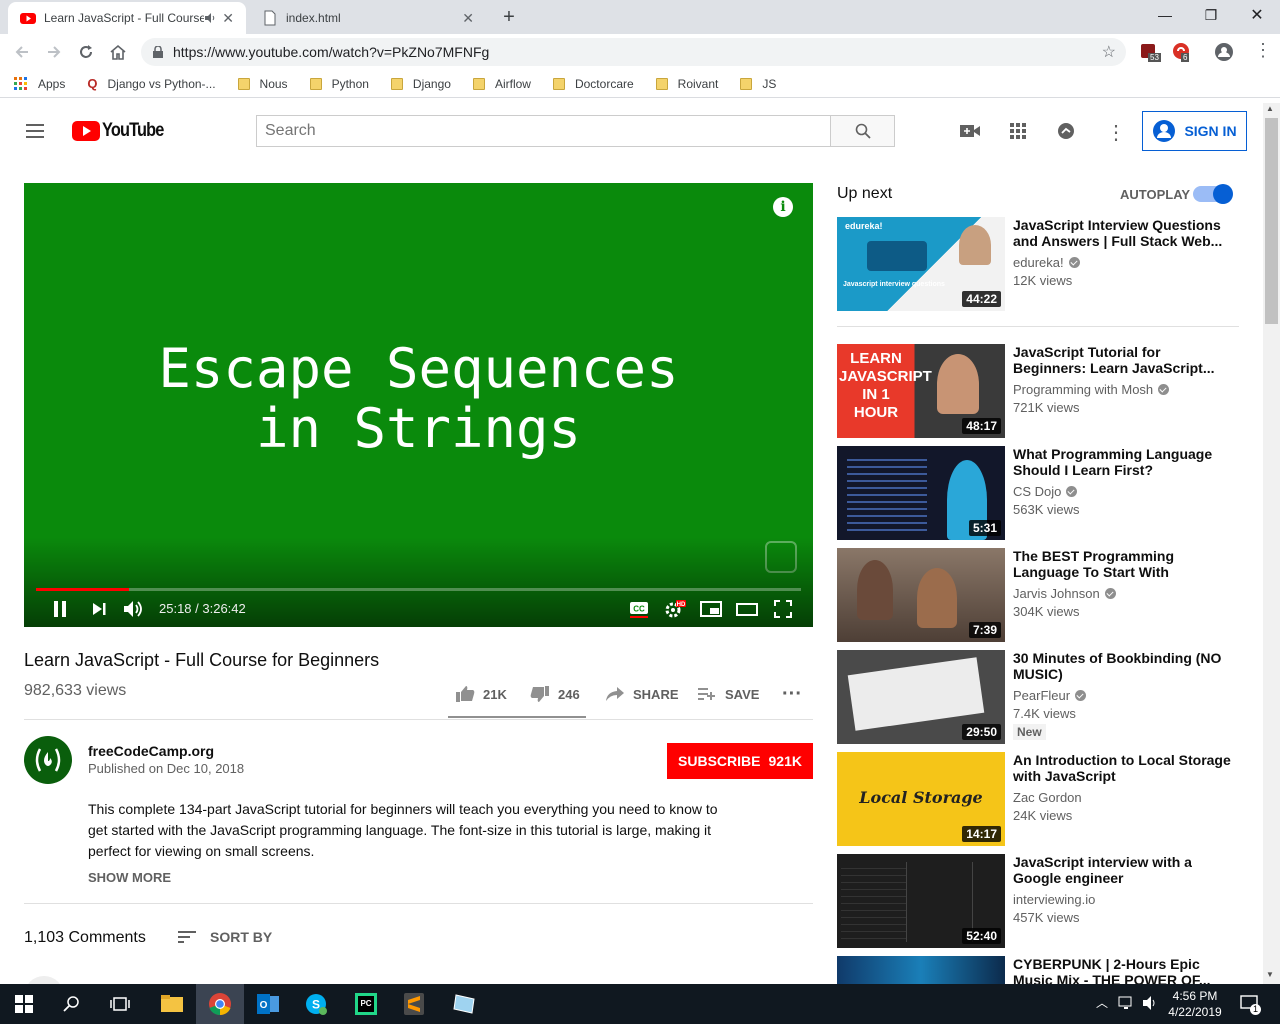 The height and width of the screenshot is (1024, 1280). Describe the element at coordinates (1185, 57) in the screenshot. I see `extension-badge: 6` at that location.